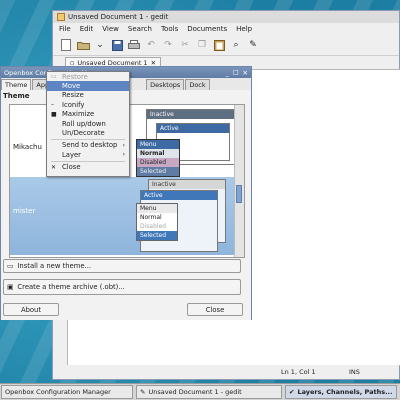  What do you see at coordinates (88, 167) in the screenshot?
I see `menu-item-close: ✕ Close` at bounding box center [88, 167].